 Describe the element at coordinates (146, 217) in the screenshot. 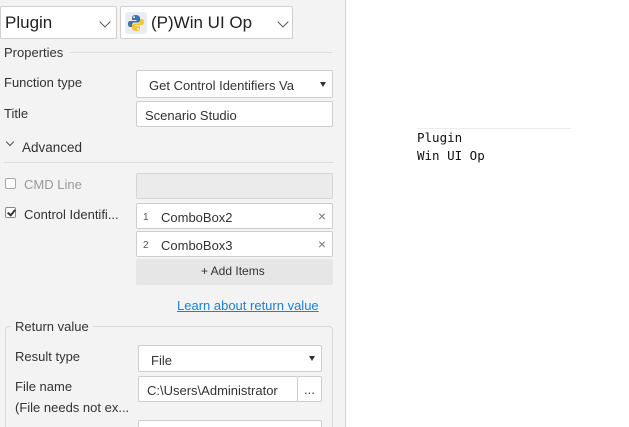

I see `item-index: 1` at that location.